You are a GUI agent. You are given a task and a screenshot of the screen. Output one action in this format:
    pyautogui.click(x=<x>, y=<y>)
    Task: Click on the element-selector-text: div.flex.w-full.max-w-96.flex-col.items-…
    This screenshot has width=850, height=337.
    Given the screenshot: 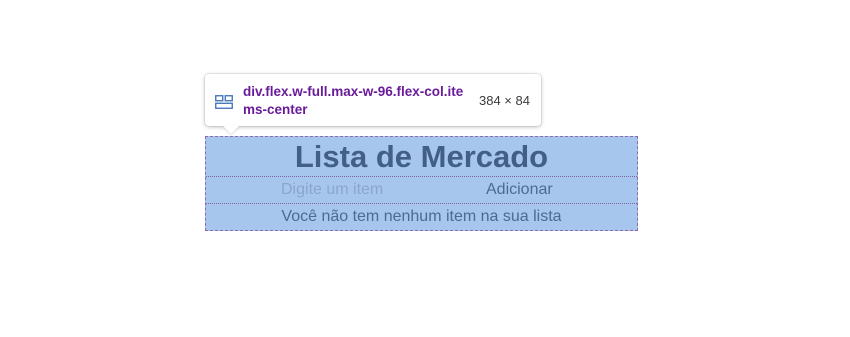 What is the action you would take?
    pyautogui.click(x=353, y=100)
    